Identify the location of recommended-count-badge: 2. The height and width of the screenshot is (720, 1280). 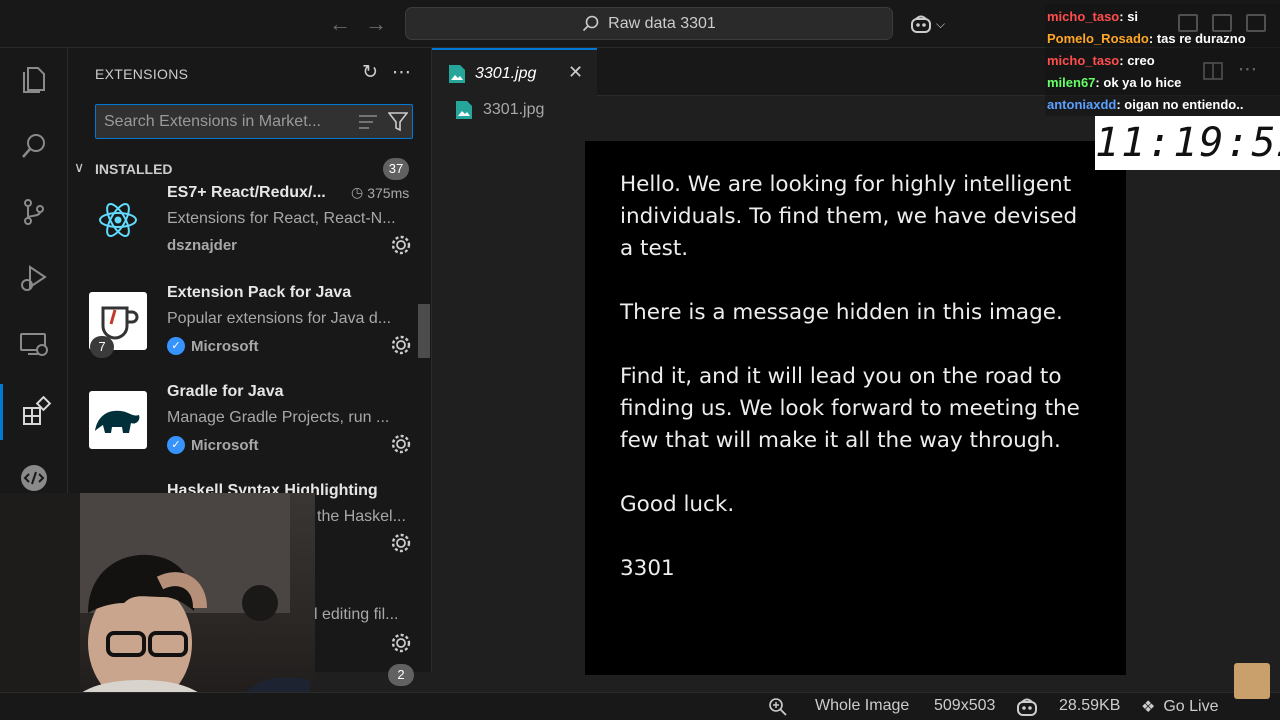
(401, 675).